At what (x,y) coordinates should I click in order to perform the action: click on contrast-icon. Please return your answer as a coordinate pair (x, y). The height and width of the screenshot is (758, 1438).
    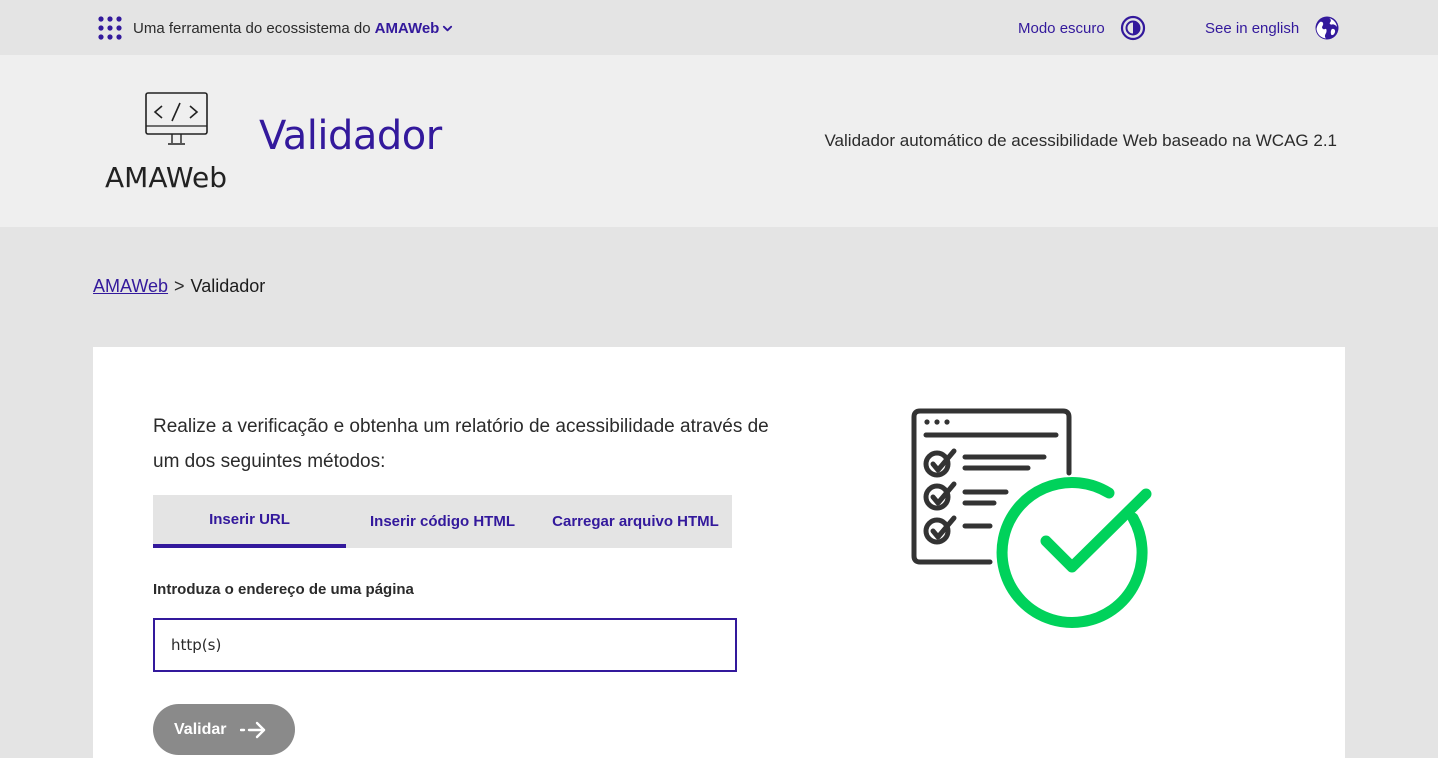
    Looking at the image, I should click on (1132, 28).